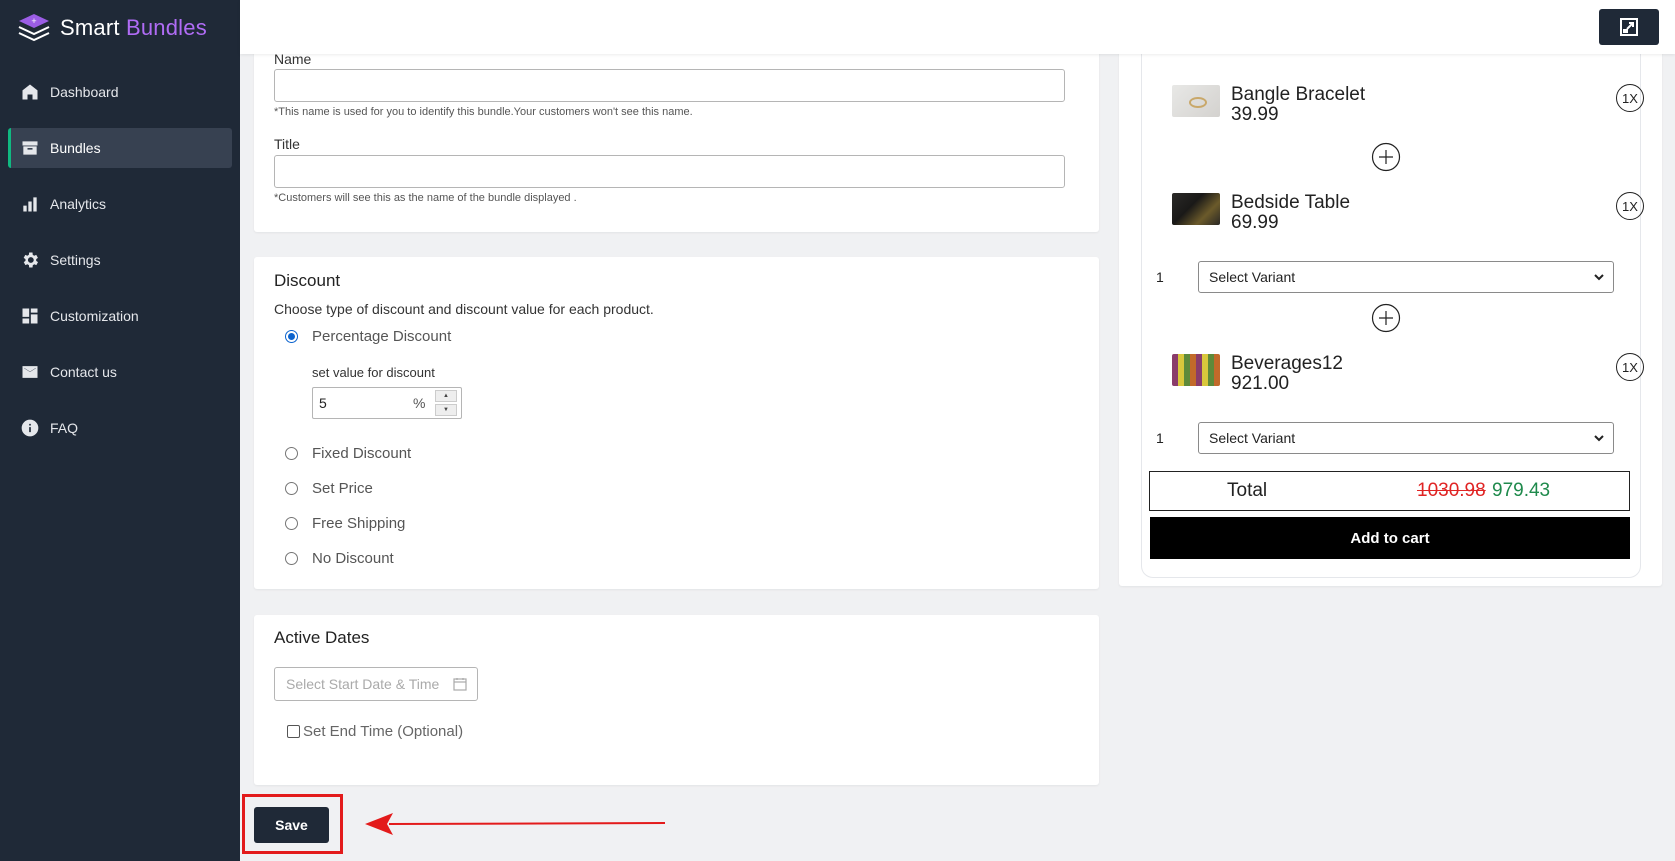 The image size is (1675, 861). Describe the element at coordinates (359, 523) in the screenshot. I see `radio-label: Free Shipping` at that location.